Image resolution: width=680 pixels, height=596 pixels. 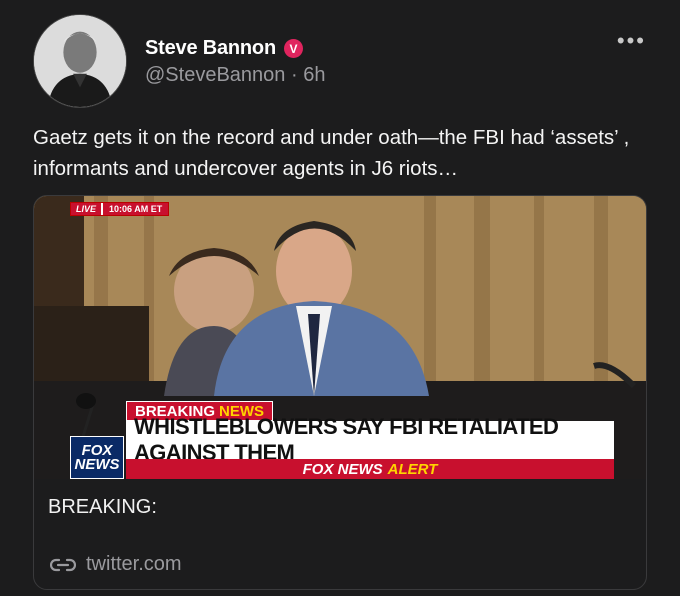 I want to click on alert-word: ALERT, so click(x=412, y=469).